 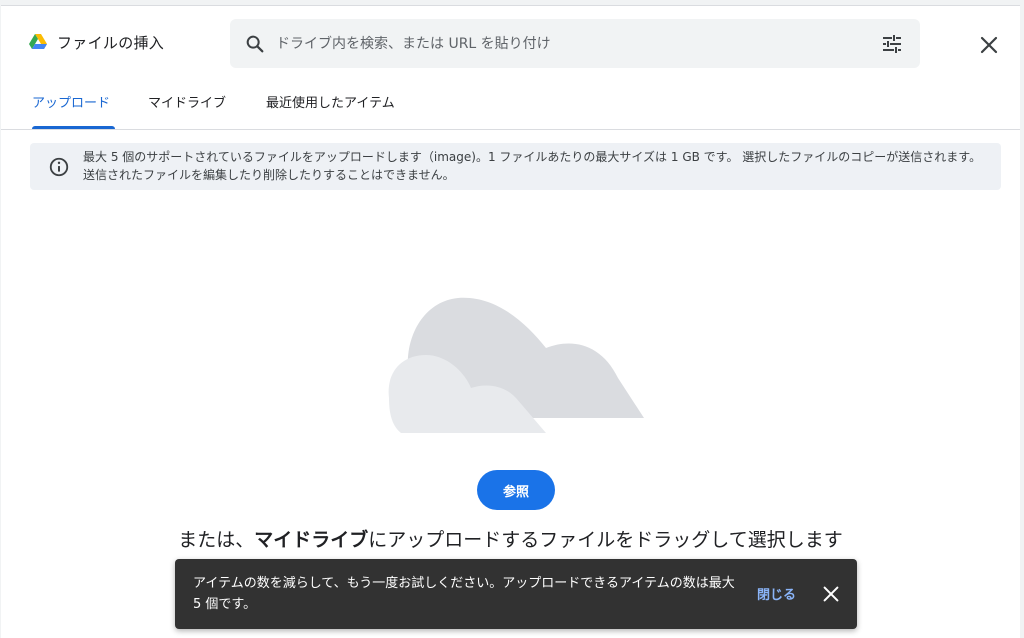 I want to click on snackbar-close-button: 閉じる, so click(x=776, y=593).